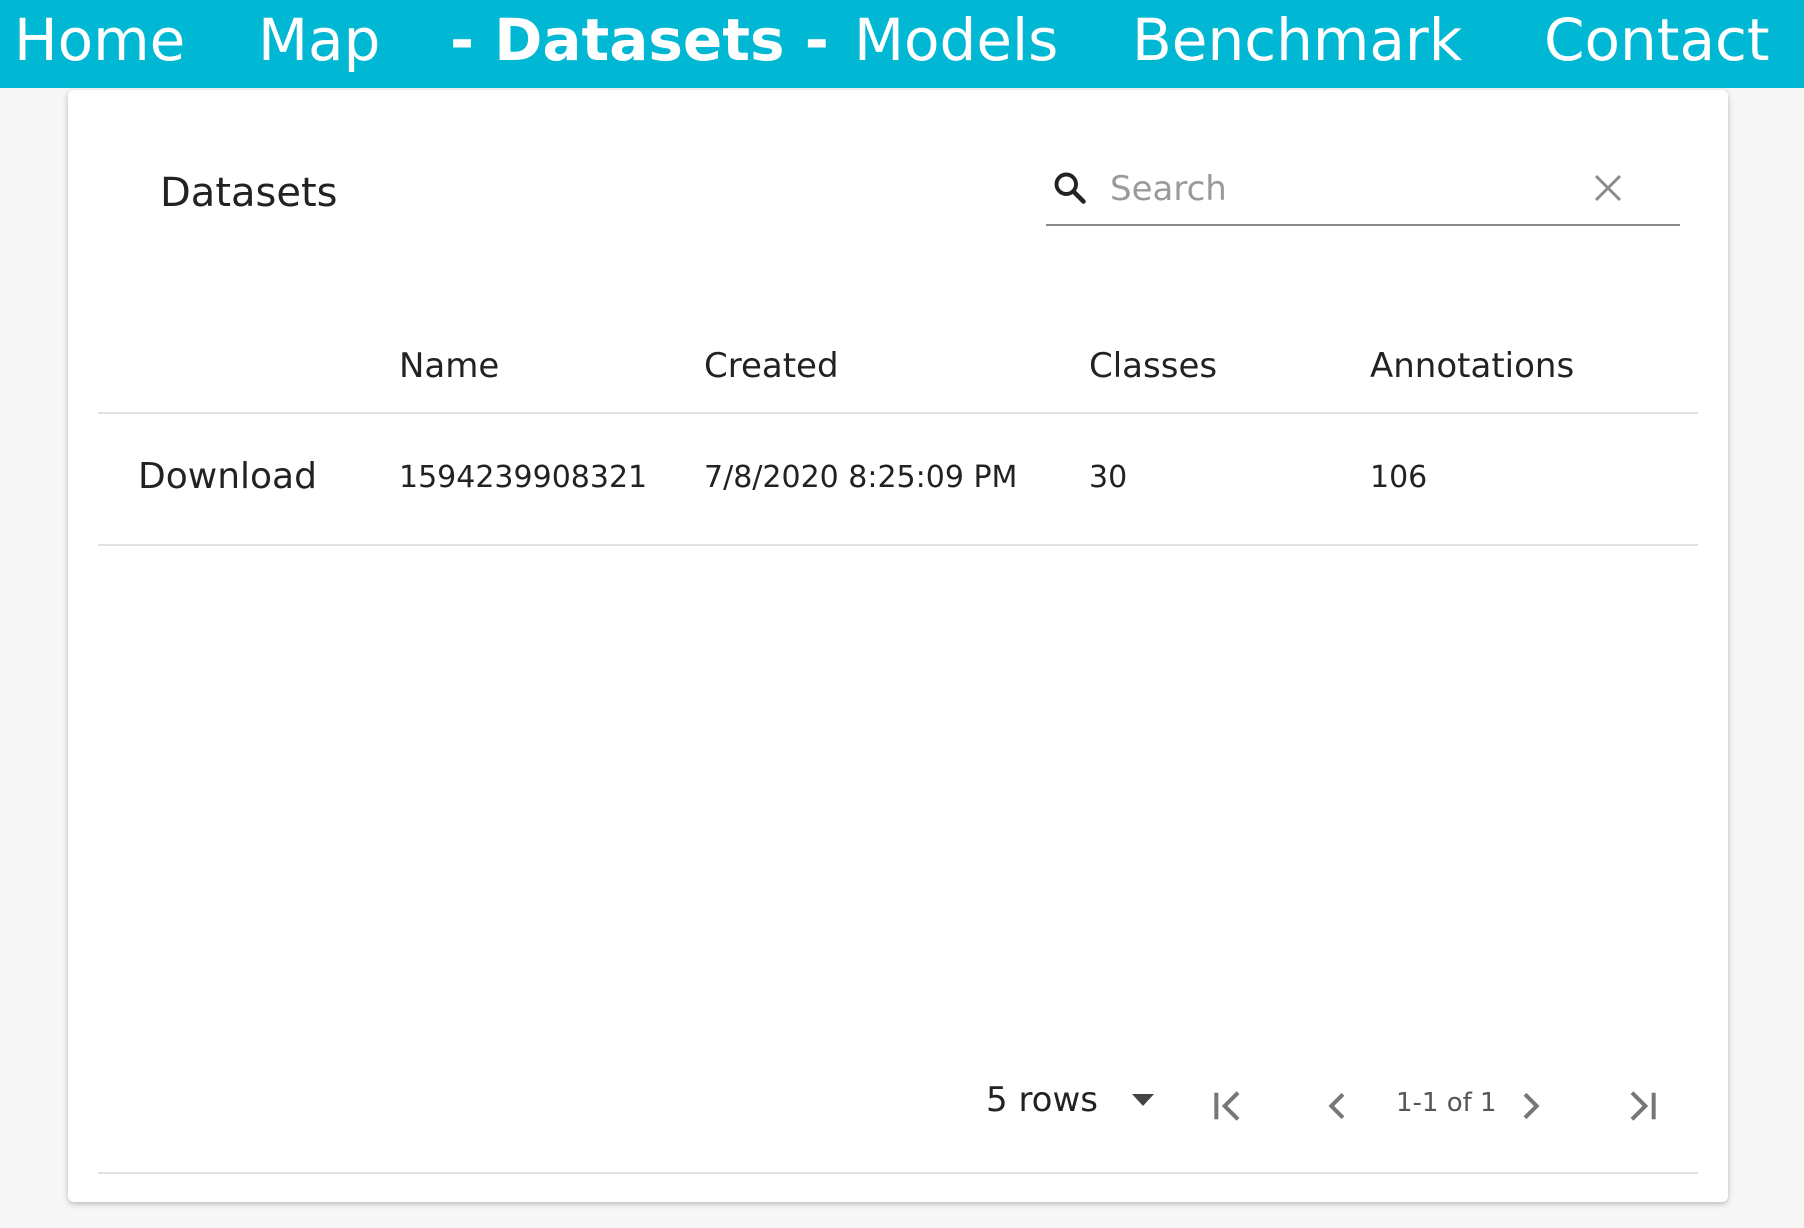 Image resolution: width=1804 pixels, height=1228 pixels. Describe the element at coordinates (227, 476) in the screenshot. I see `download-link: Download` at that location.